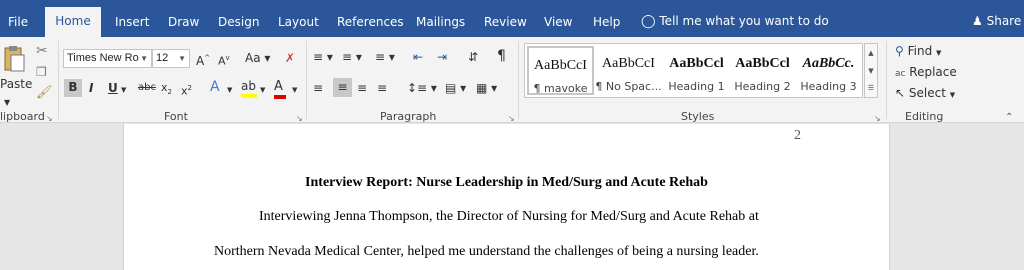  I want to click on style-name: Heading 3, so click(828, 86).